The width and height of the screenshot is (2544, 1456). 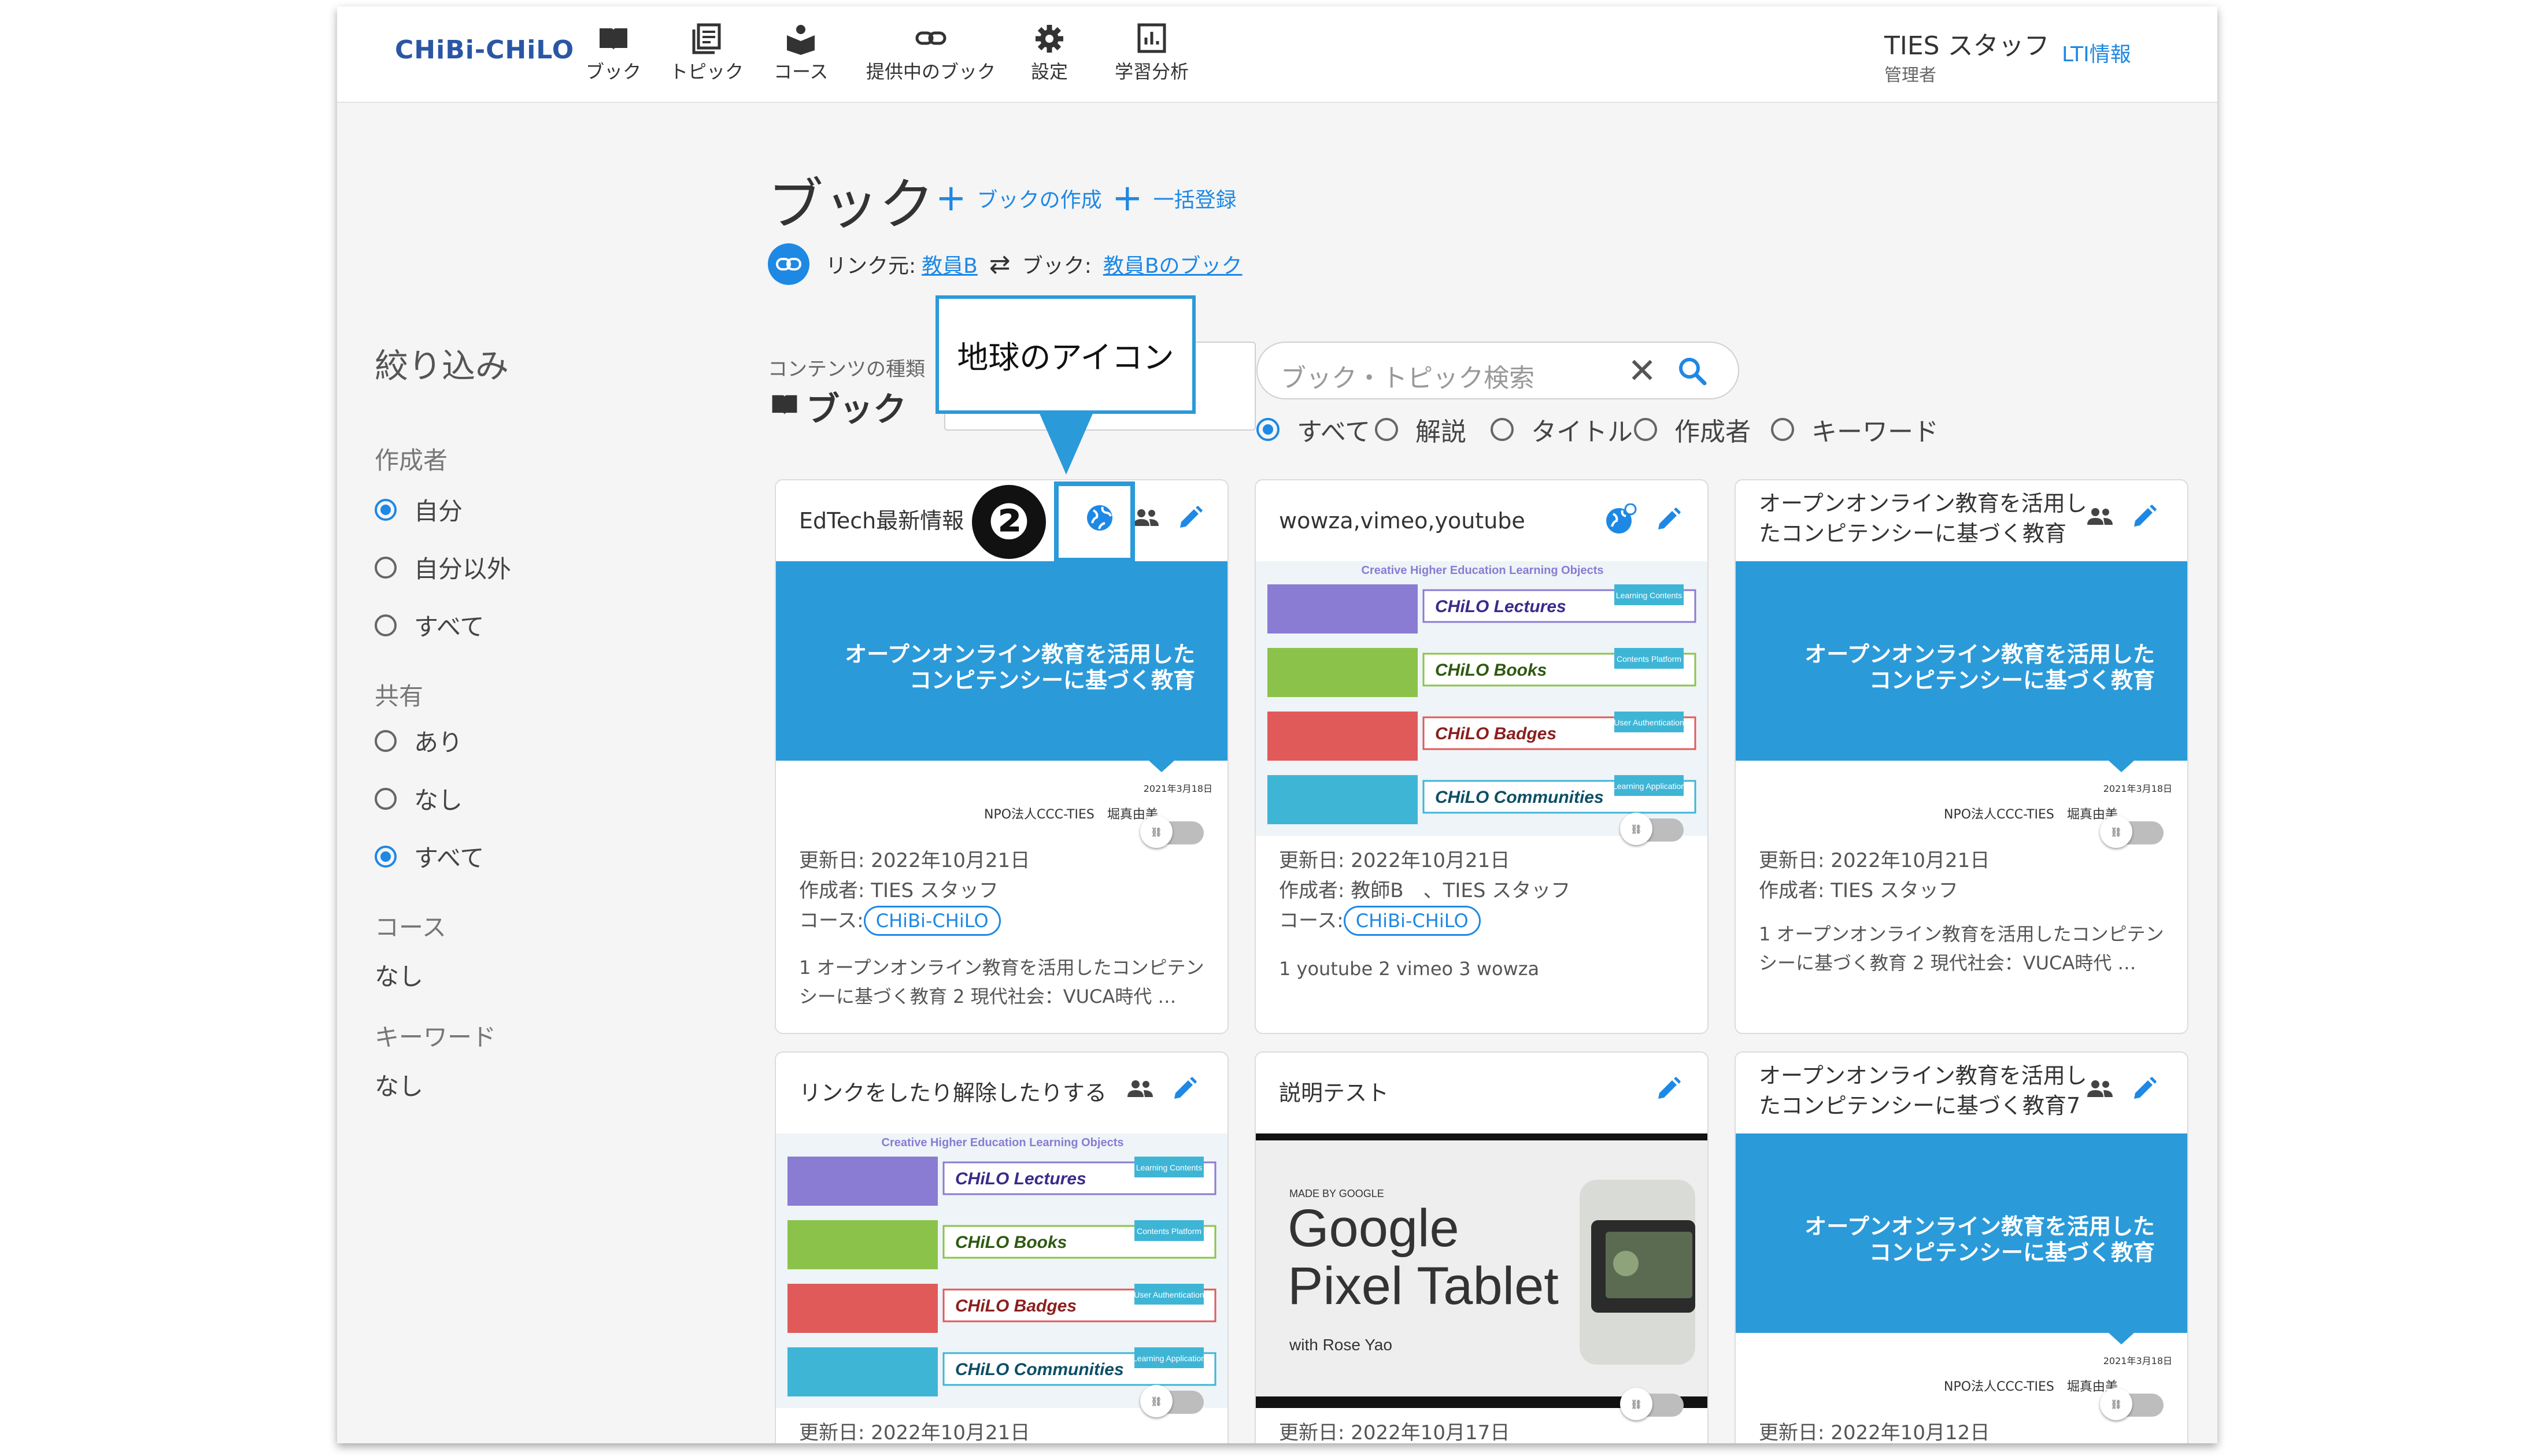 I want to click on link-source-link: 教員B, so click(x=950, y=264).